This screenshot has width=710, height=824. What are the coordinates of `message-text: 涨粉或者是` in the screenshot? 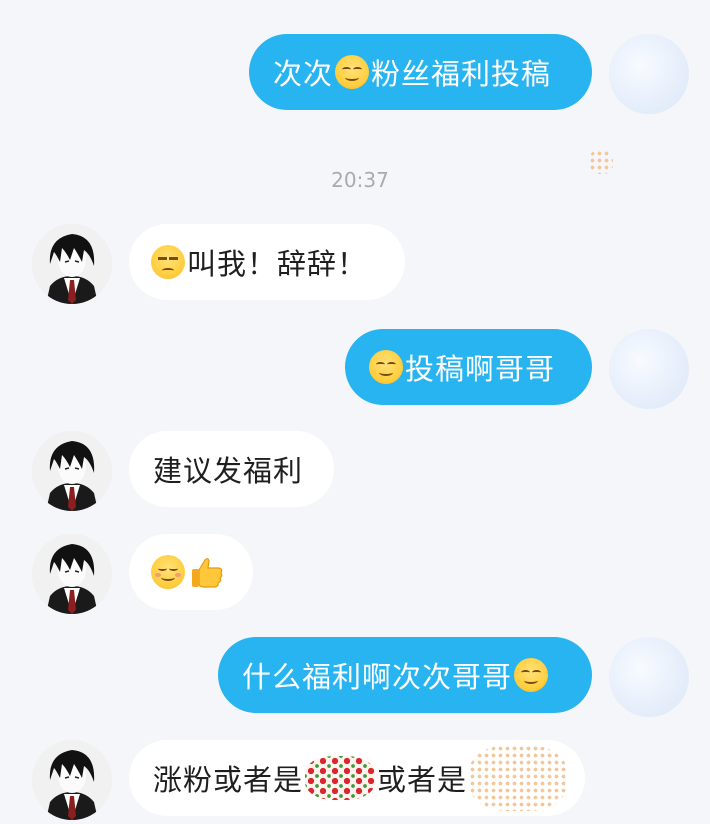 It's located at (228, 780).